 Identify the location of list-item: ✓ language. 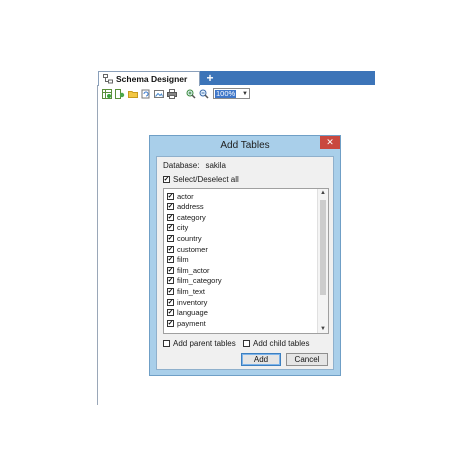
(187, 313).